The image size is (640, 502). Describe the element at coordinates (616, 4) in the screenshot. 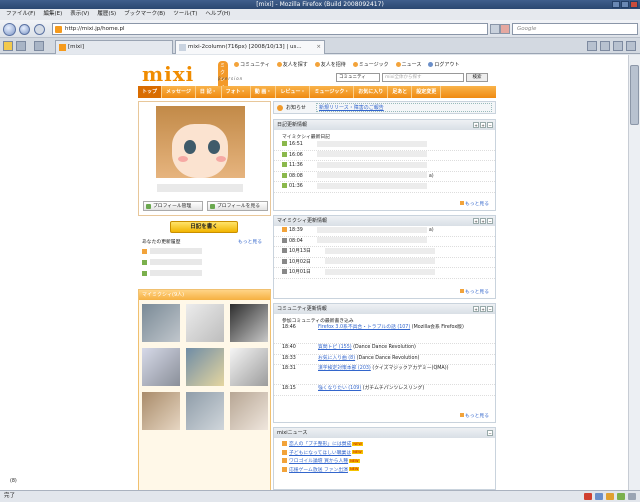

I see `minimize-button` at that location.